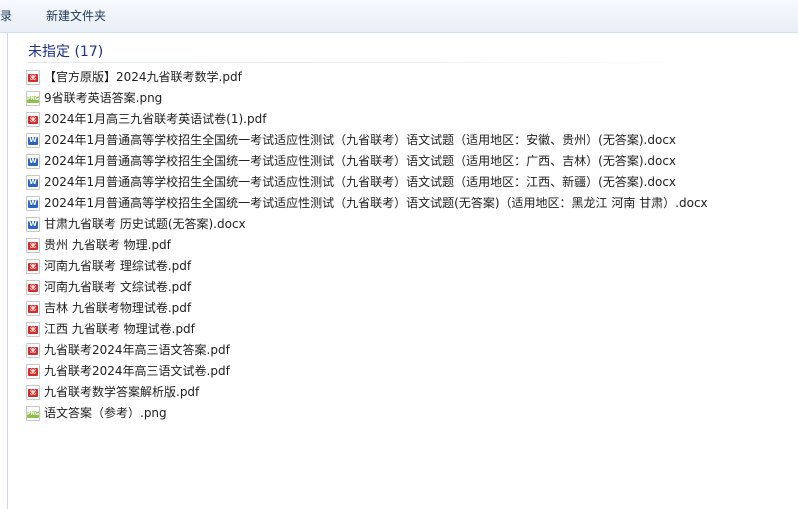  Describe the element at coordinates (103, 98) in the screenshot. I see `file-name: 9省联考英语答案.png` at that location.